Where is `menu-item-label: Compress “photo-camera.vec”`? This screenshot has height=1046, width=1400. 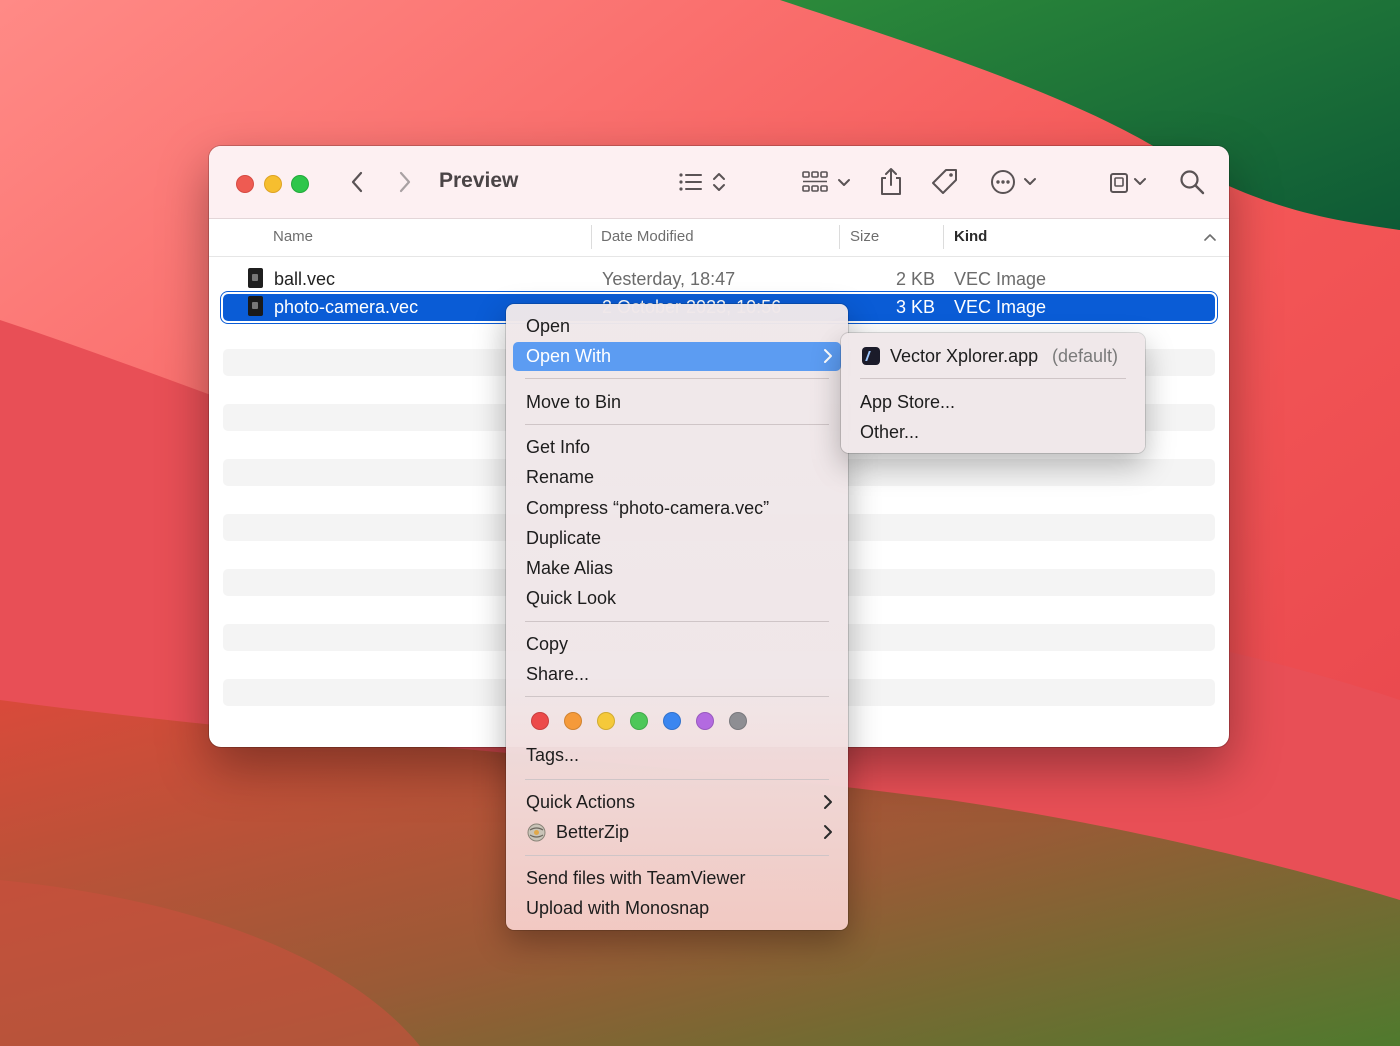 menu-item-label: Compress “photo-camera.vec” is located at coordinates (648, 508).